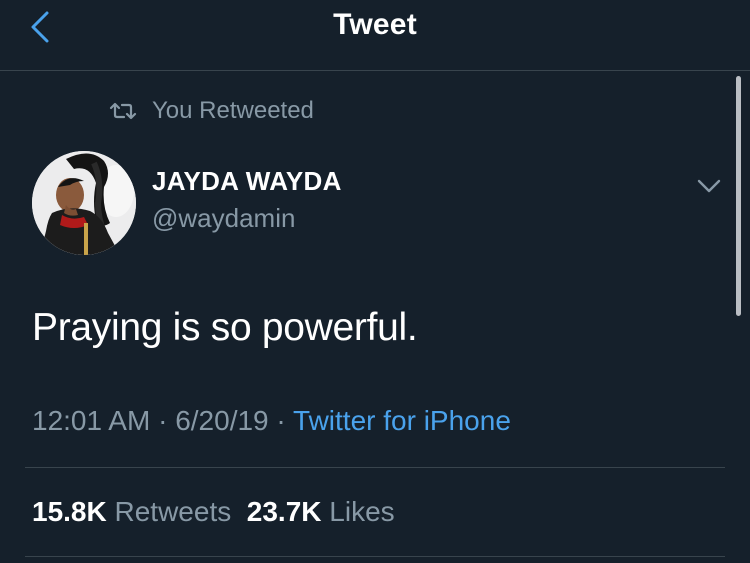  I want to click on chevron-down-icon, so click(709, 186).